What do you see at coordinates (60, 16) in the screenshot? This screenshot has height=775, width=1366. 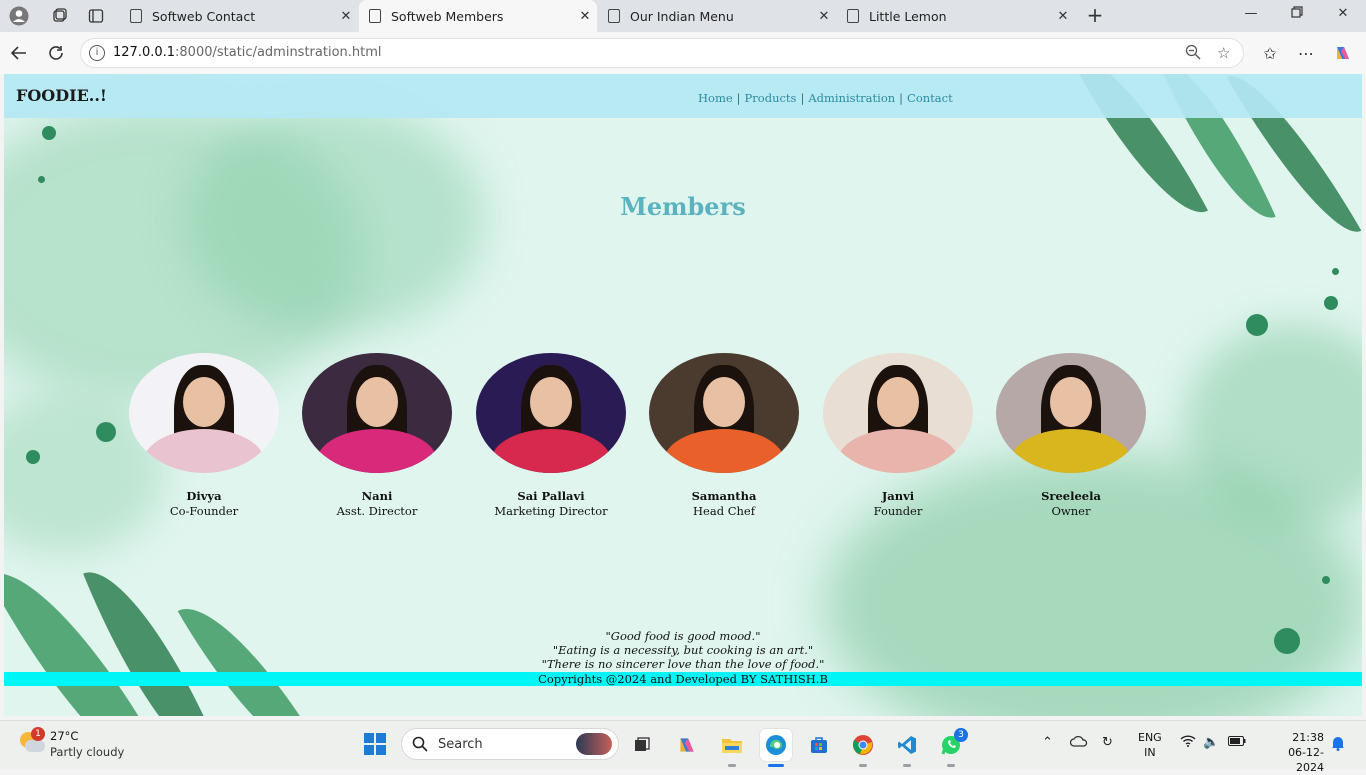 I see `workspaces-icon` at bounding box center [60, 16].